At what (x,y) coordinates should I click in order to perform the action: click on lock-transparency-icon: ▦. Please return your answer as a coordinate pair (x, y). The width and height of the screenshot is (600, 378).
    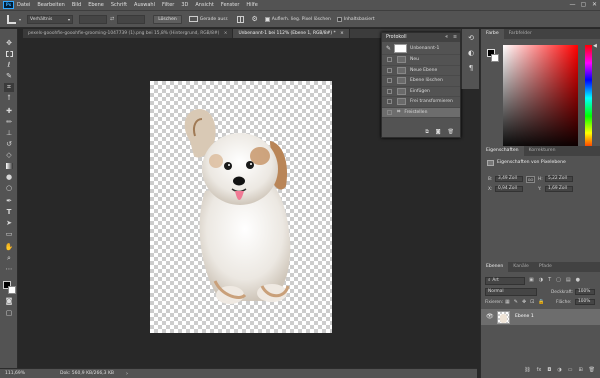
    Looking at the image, I should click on (507, 302).